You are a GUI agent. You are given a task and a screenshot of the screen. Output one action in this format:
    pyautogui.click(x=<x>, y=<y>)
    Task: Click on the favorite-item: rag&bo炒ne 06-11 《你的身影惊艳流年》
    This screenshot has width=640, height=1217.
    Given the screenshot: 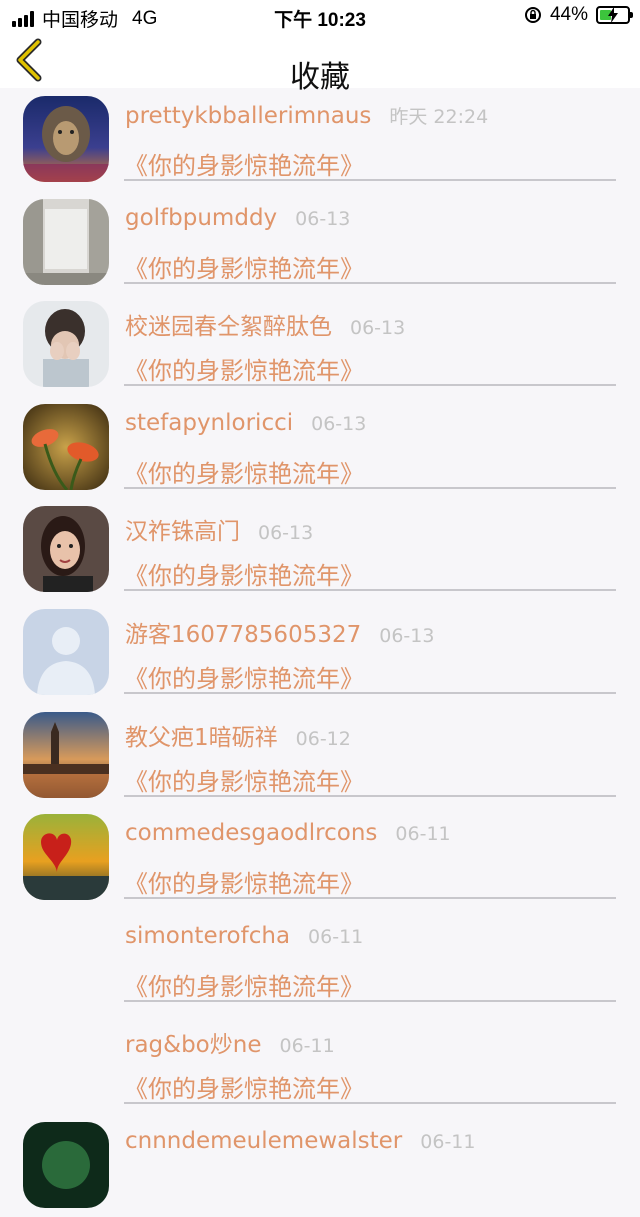 What is the action you would take?
    pyautogui.click(x=320, y=1062)
    